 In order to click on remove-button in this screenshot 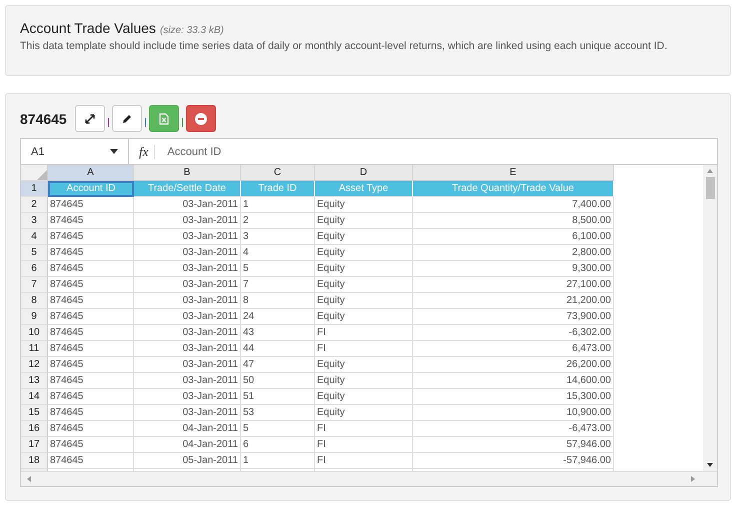, I will do `click(201, 118)`.